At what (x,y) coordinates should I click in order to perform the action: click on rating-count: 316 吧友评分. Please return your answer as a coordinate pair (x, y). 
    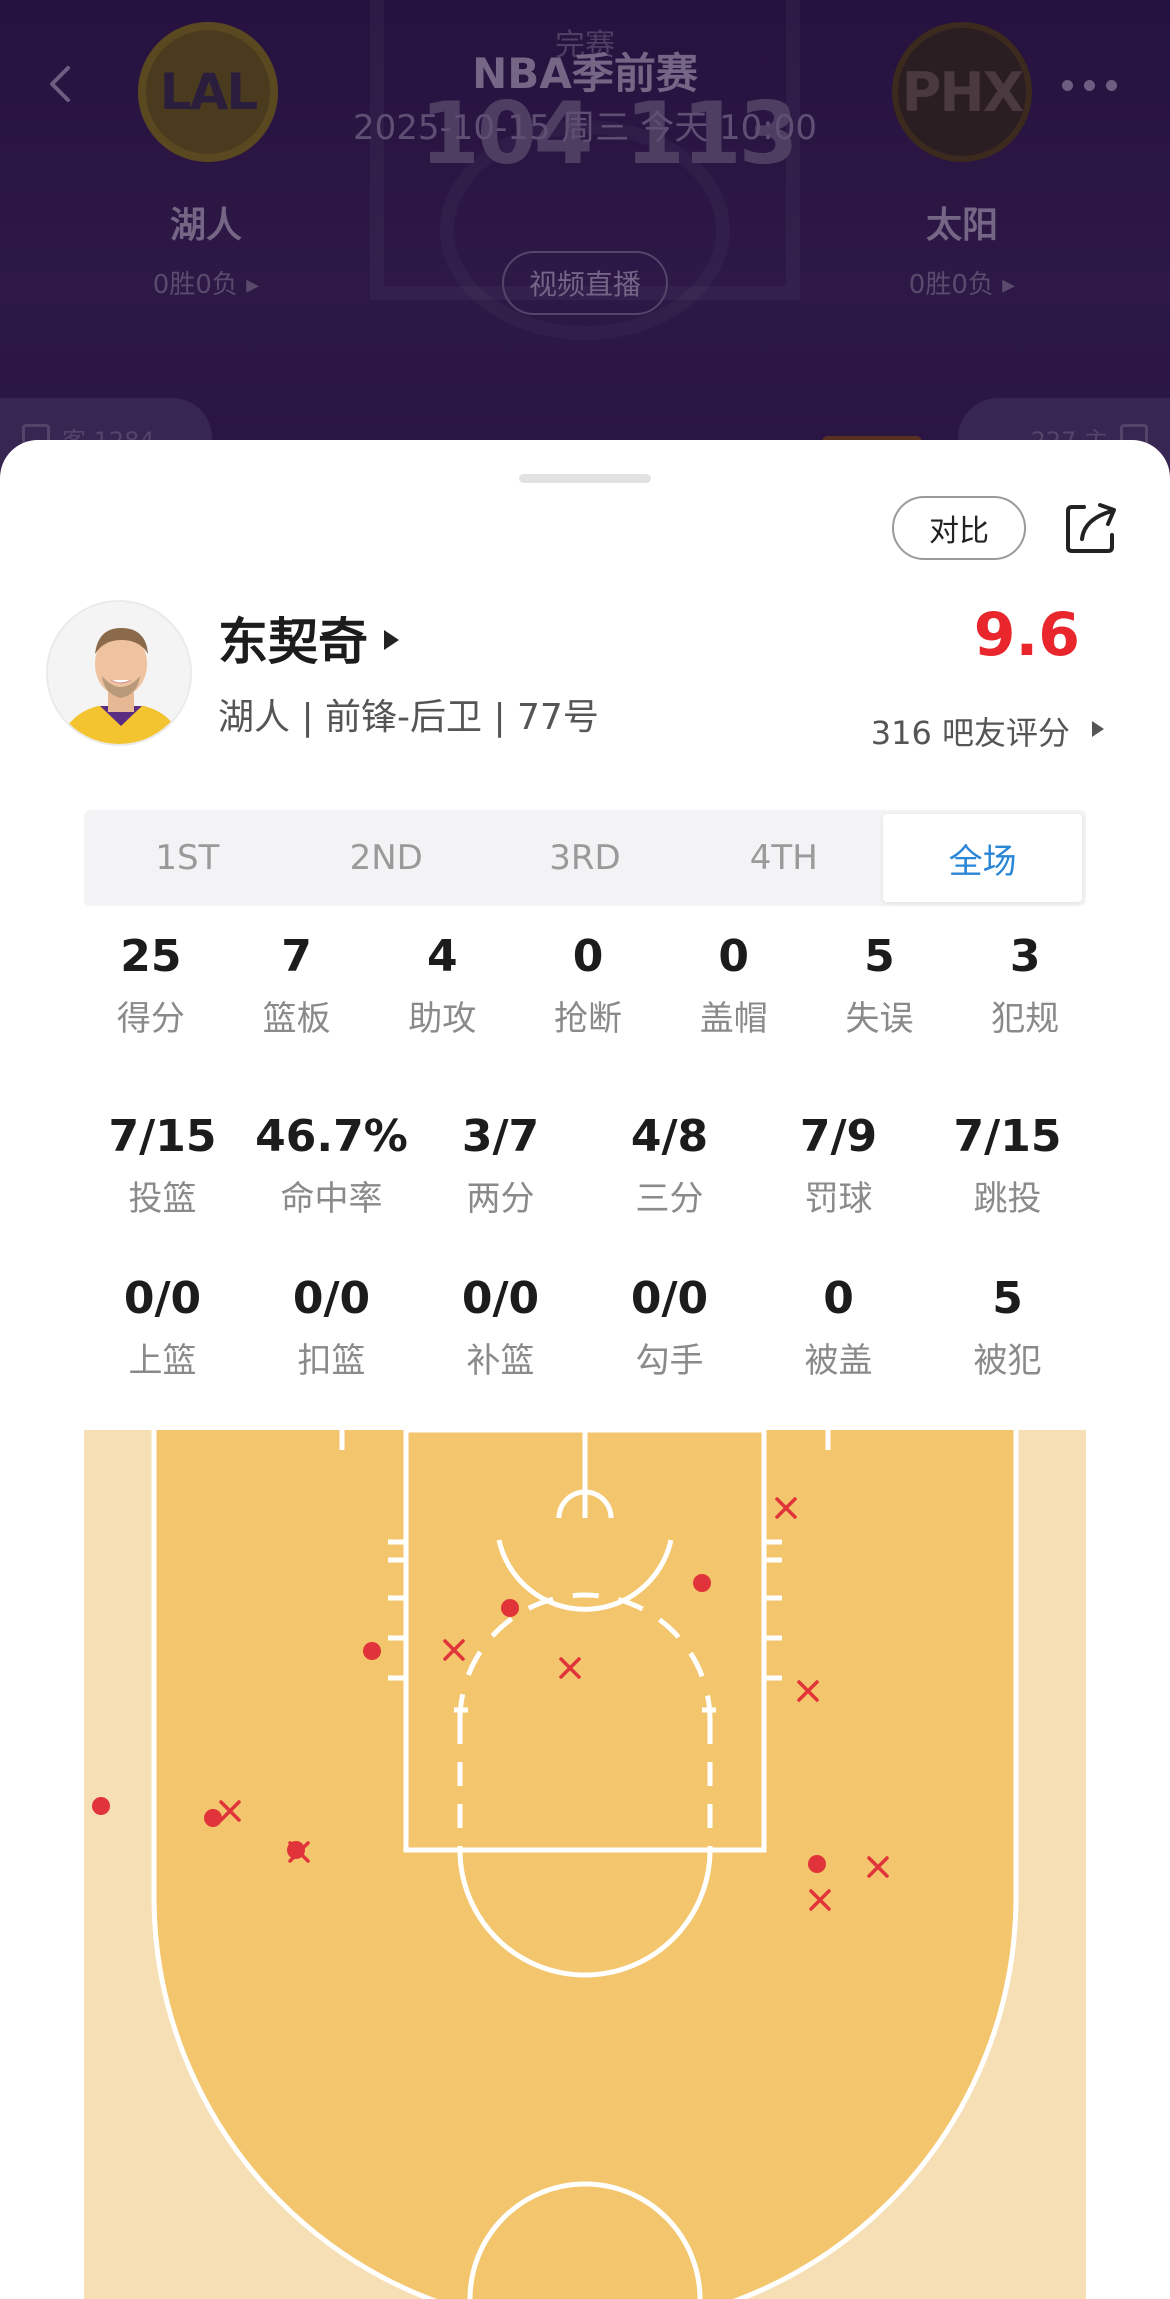
    Looking at the image, I should click on (945, 731).